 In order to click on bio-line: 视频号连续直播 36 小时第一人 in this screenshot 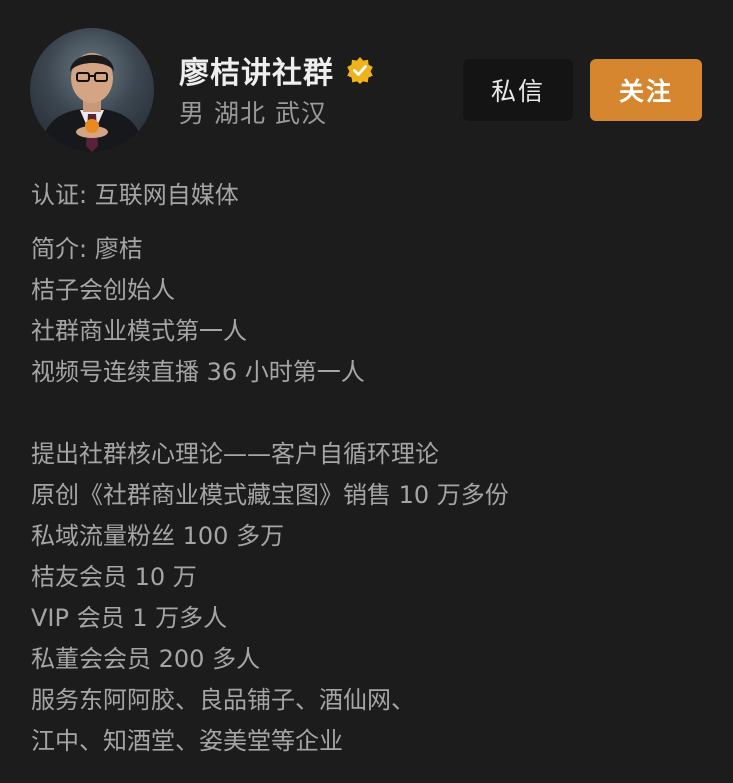, I will do `click(198, 372)`.